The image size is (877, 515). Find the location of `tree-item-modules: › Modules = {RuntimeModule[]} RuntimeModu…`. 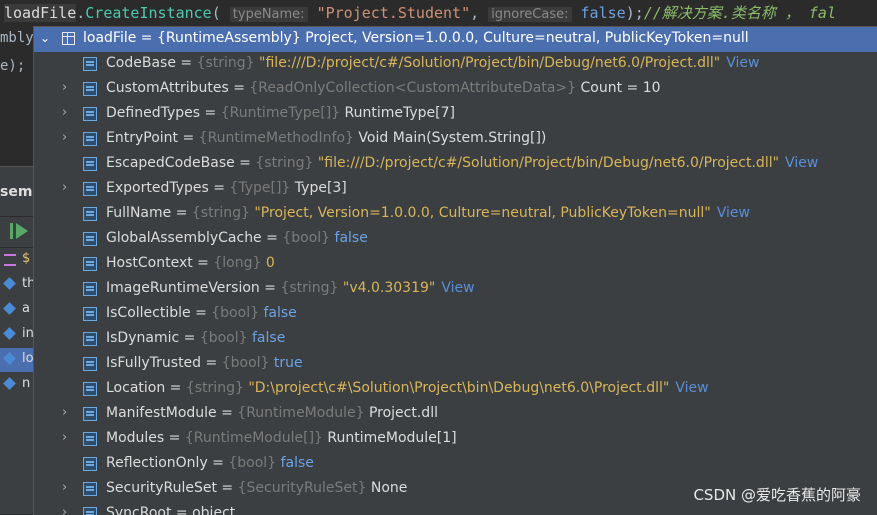

tree-item-modules: › Modules = {RuntimeModule[]} RuntimeModu… is located at coordinates (455, 439).